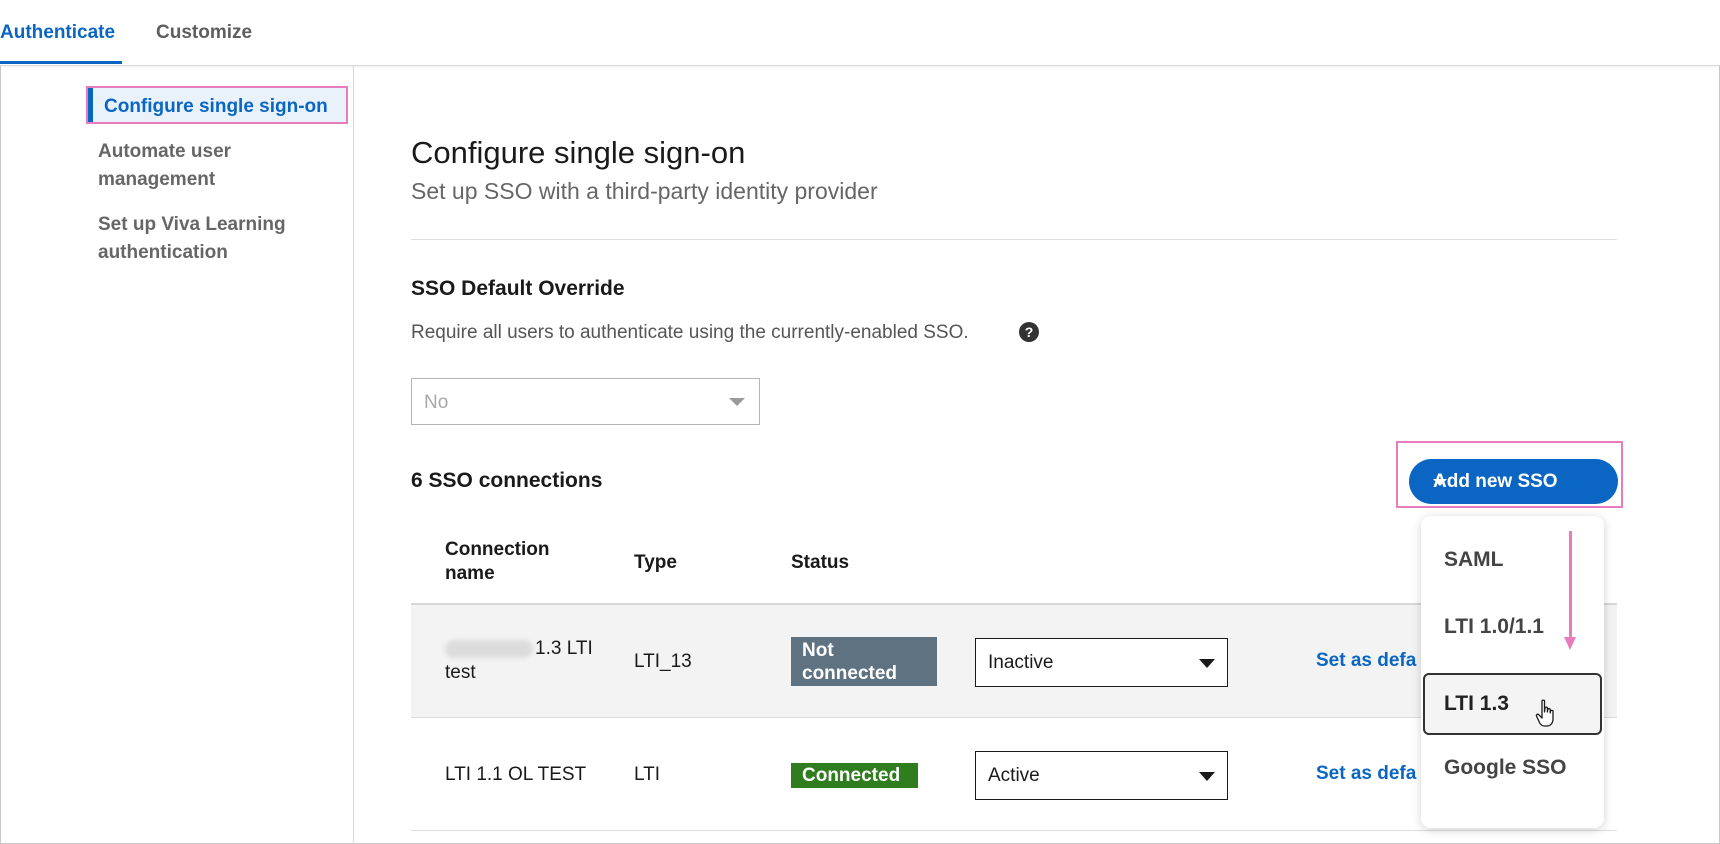 The width and height of the screenshot is (1720, 844). I want to click on connection-state-select: Inactive, so click(1101, 662).